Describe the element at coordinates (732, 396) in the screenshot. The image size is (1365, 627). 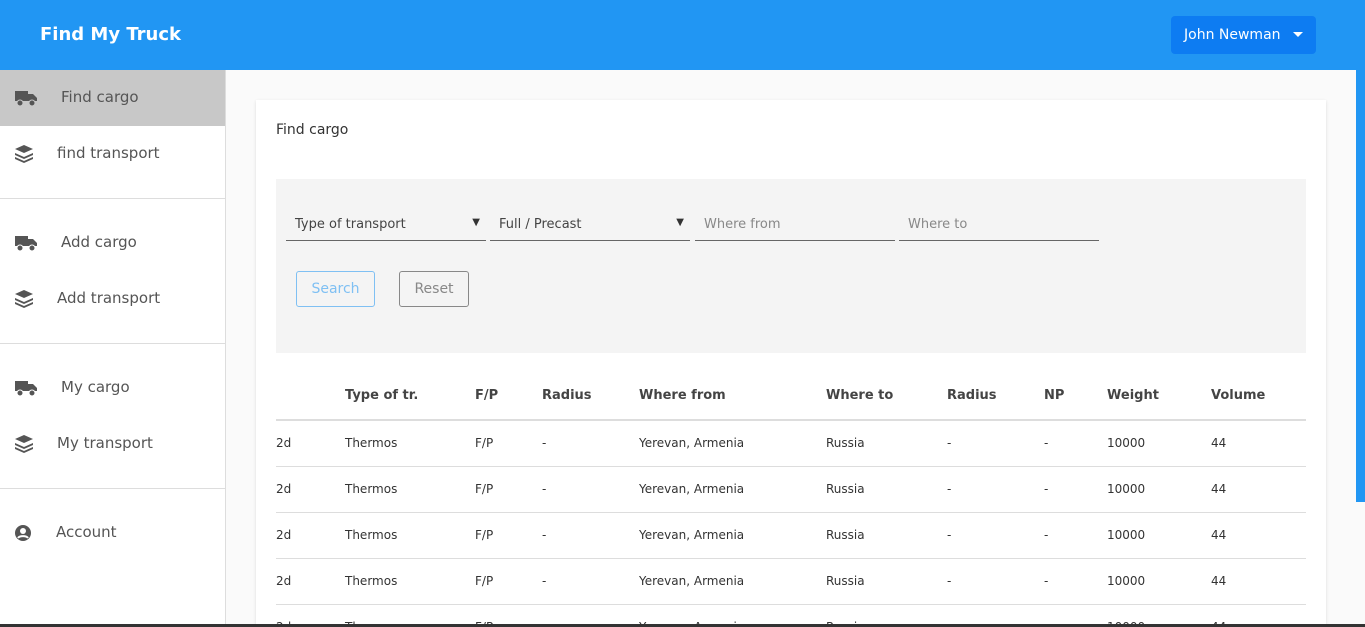
I see `column-header: Where from` at that location.